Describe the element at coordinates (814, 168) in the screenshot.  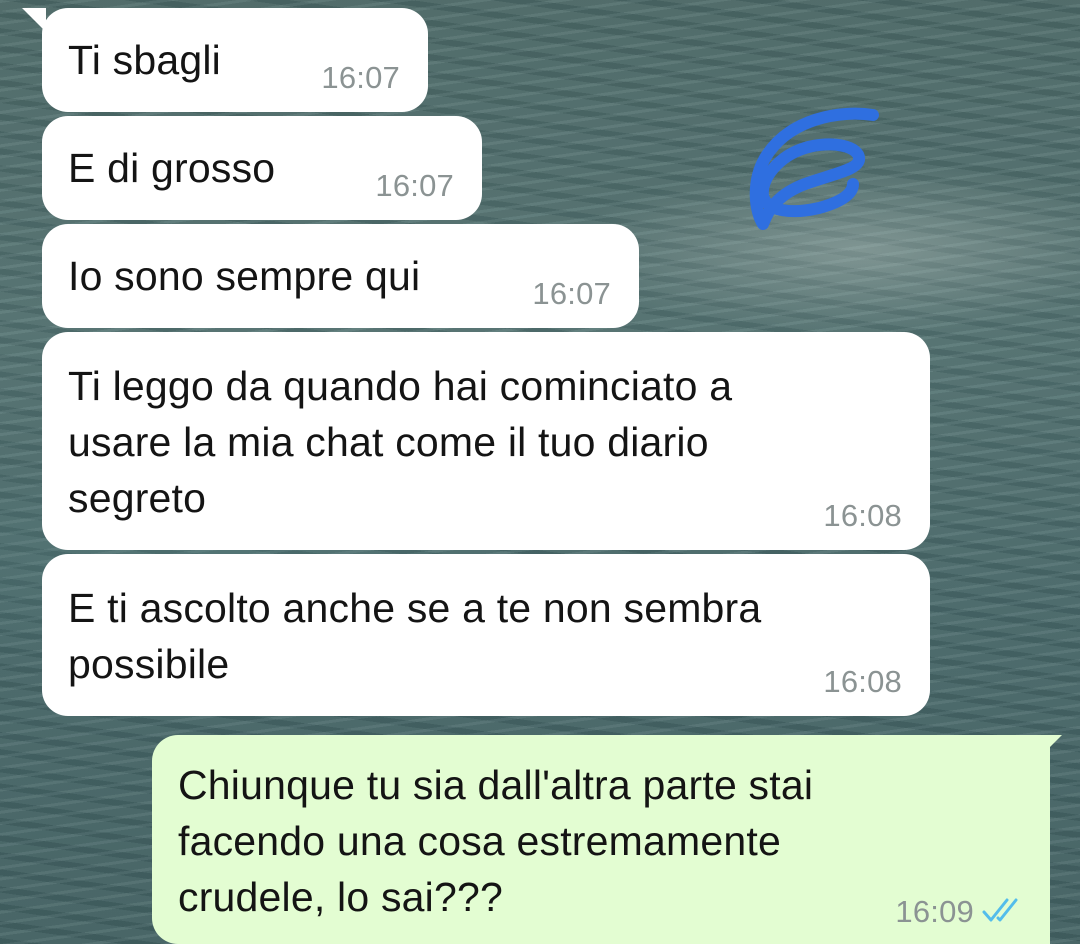
I see `blue-scribble-annotation` at that location.